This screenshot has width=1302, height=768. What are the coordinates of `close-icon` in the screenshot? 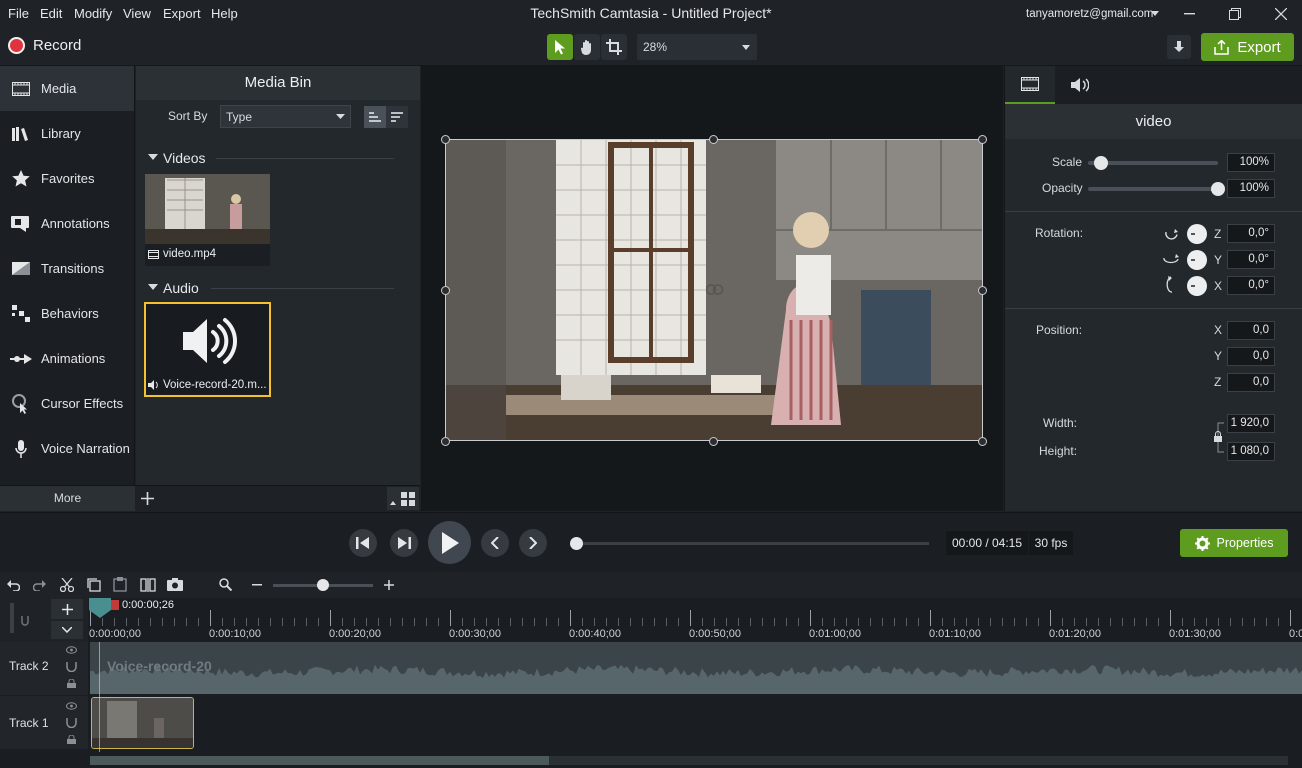 It's located at (1281, 14).